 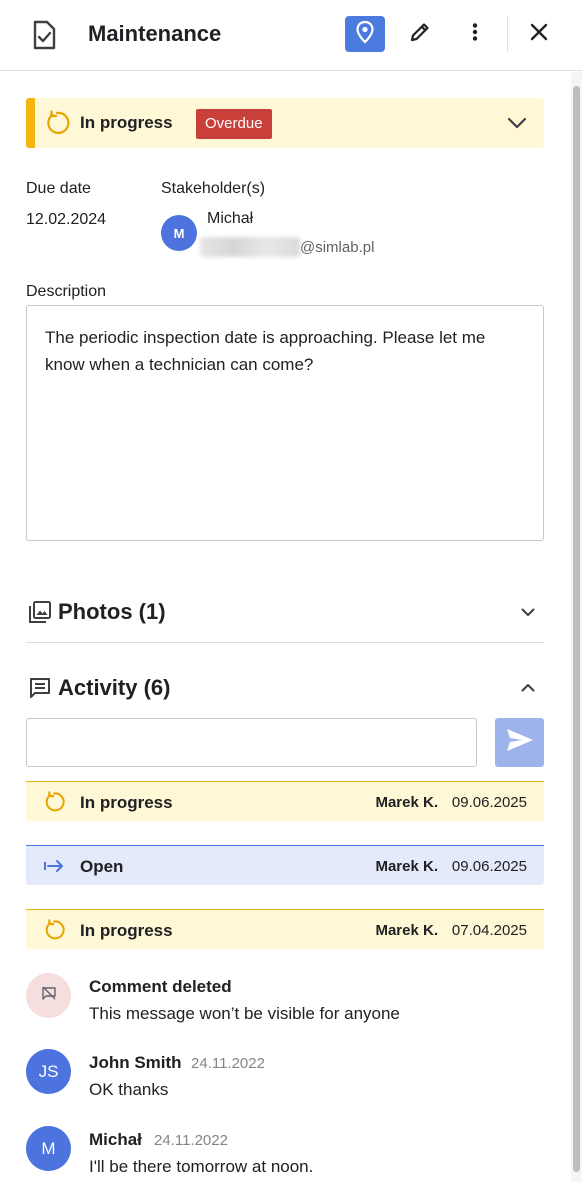 What do you see at coordinates (285, 123) in the screenshot?
I see `status-banner: In progress Overdue` at bounding box center [285, 123].